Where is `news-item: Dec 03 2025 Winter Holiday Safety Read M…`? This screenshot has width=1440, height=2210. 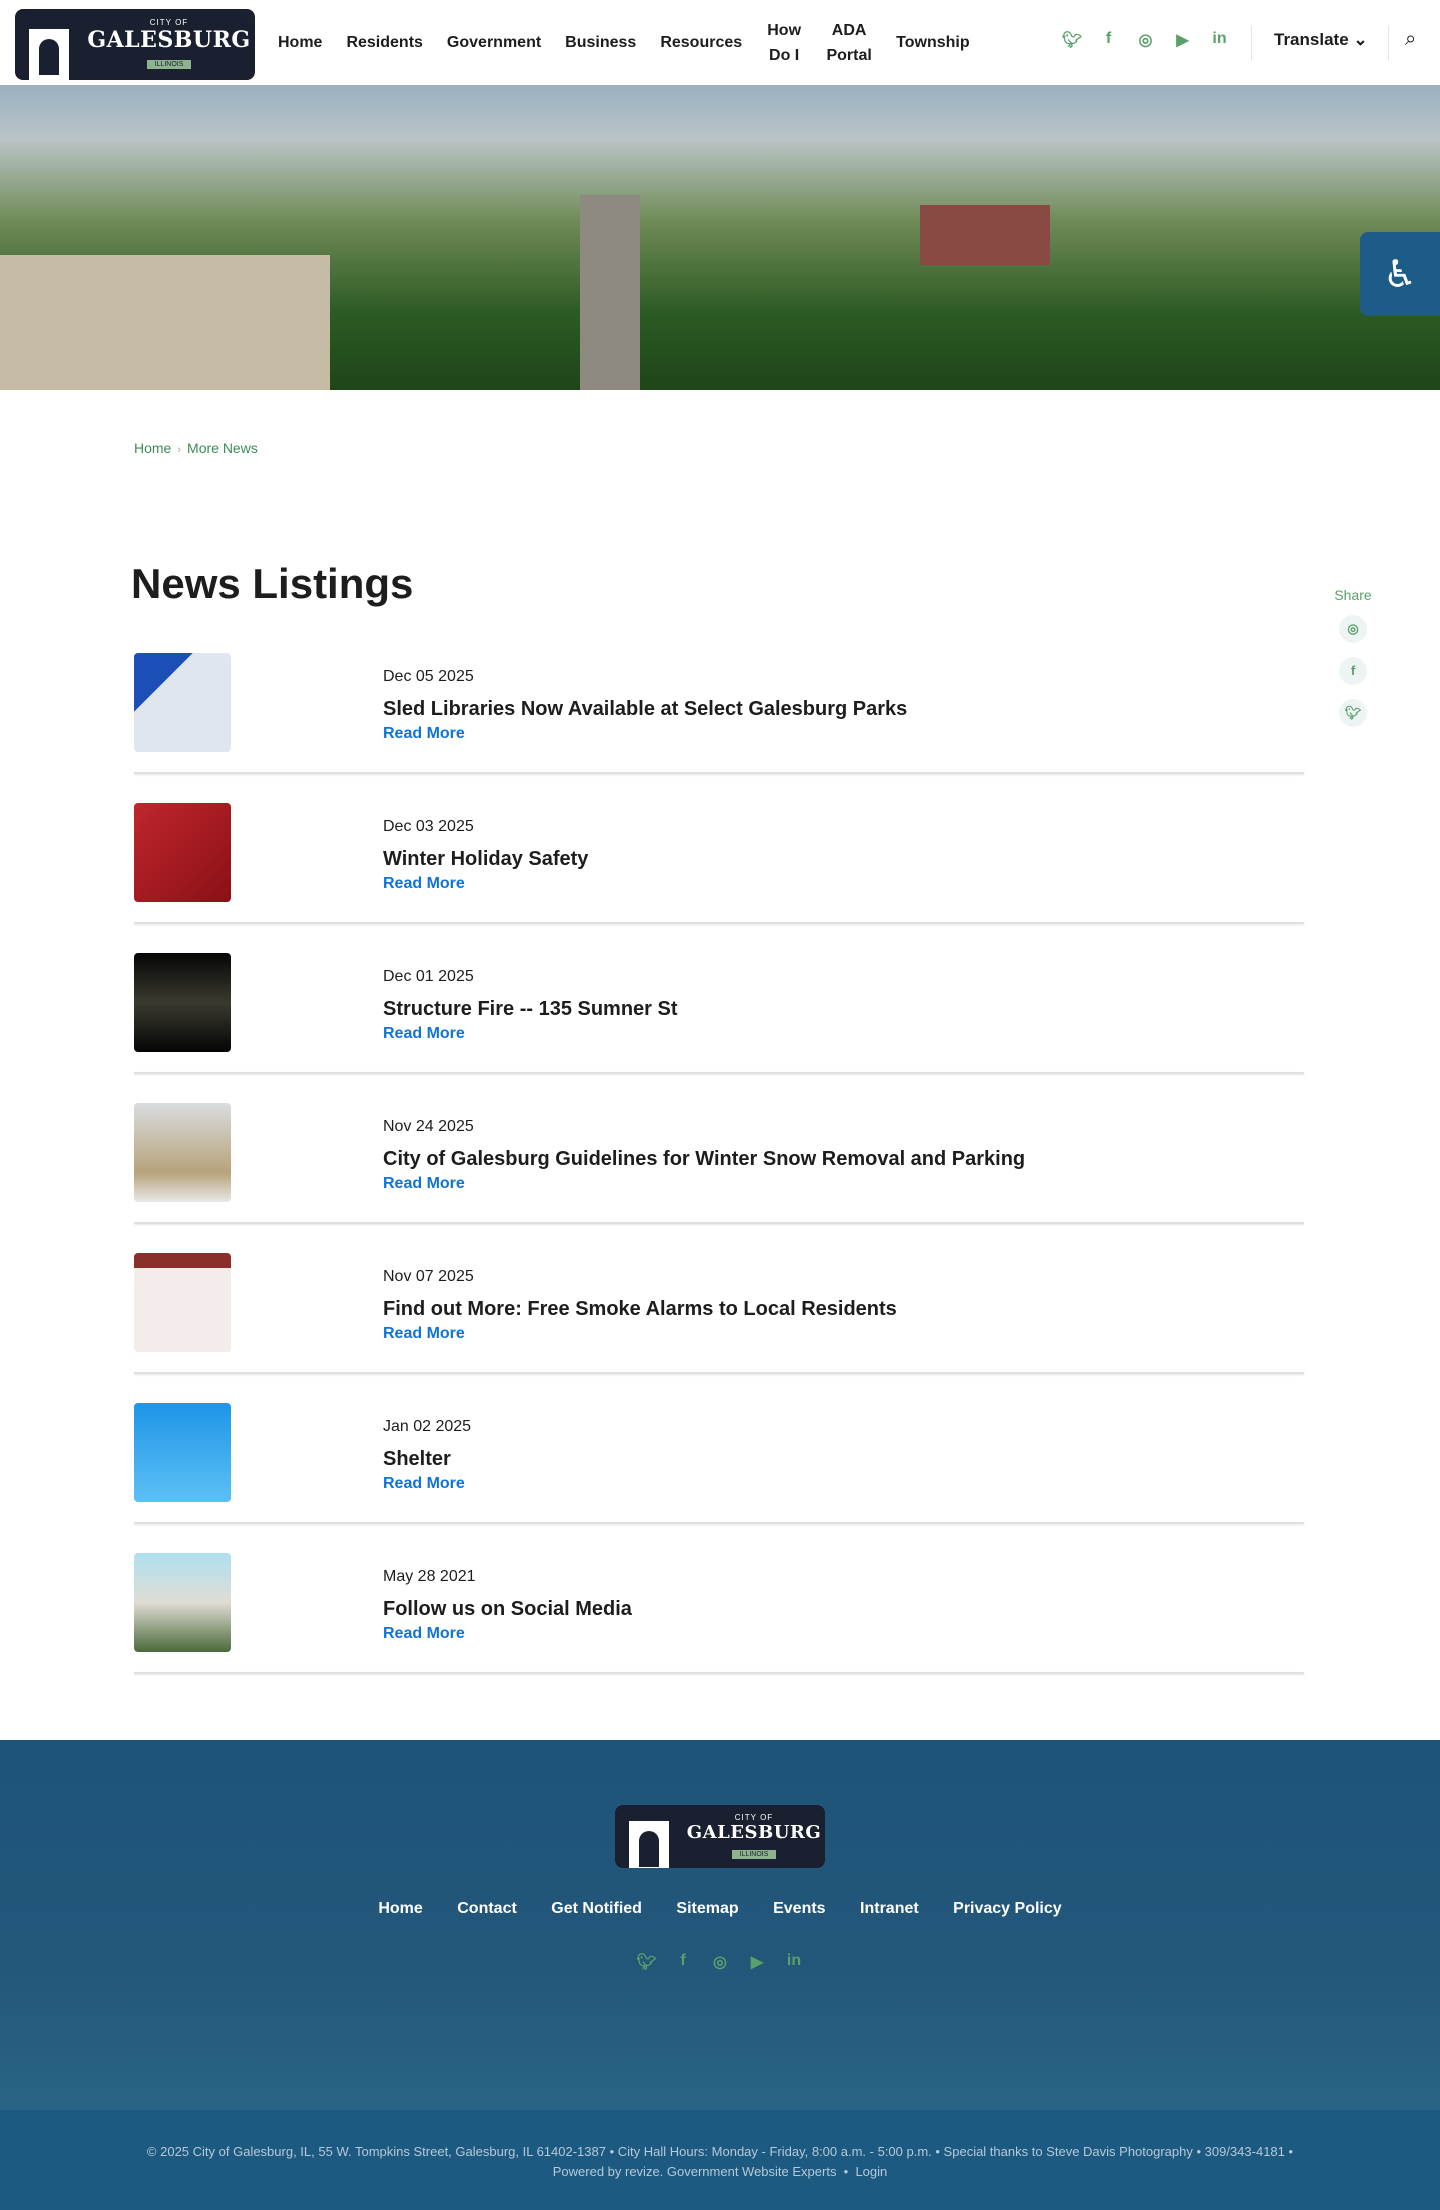 news-item: Dec 03 2025 Winter Holiday Safety Read M… is located at coordinates (719, 878).